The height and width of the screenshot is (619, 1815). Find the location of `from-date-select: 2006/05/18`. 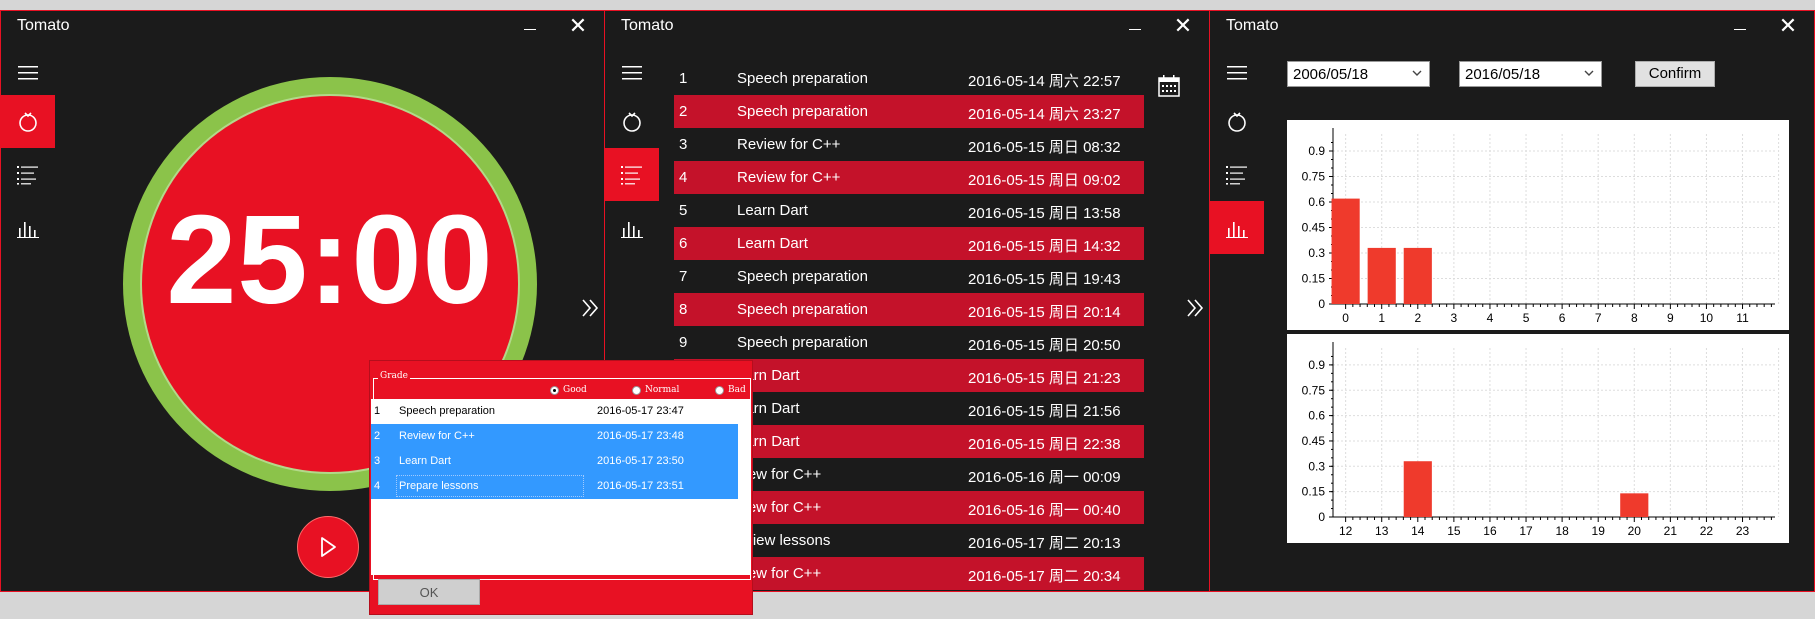

from-date-select: 2006/05/18 is located at coordinates (1358, 74).